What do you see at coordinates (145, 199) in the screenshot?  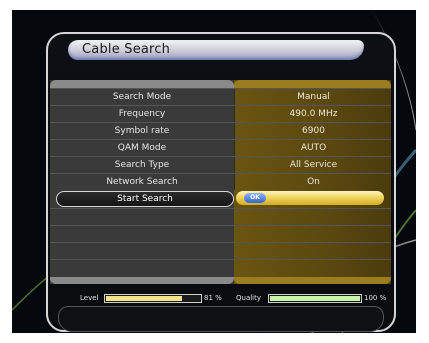 I see `start-search-button: Start Search` at bounding box center [145, 199].